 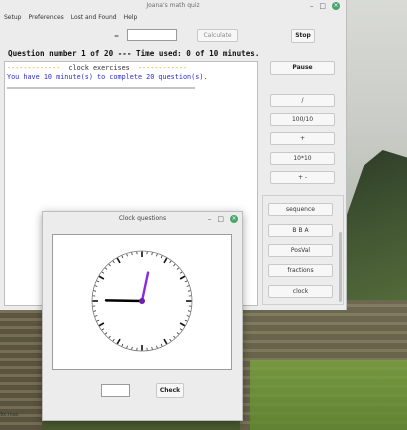 What do you see at coordinates (45, 17) in the screenshot?
I see `menu-preferences: Preferences` at bounding box center [45, 17].